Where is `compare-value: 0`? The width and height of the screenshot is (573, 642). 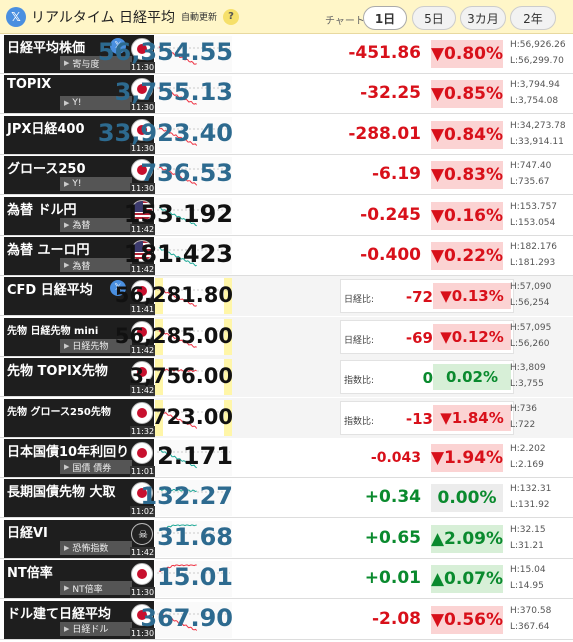
compare-value: 0 is located at coordinates (427, 378).